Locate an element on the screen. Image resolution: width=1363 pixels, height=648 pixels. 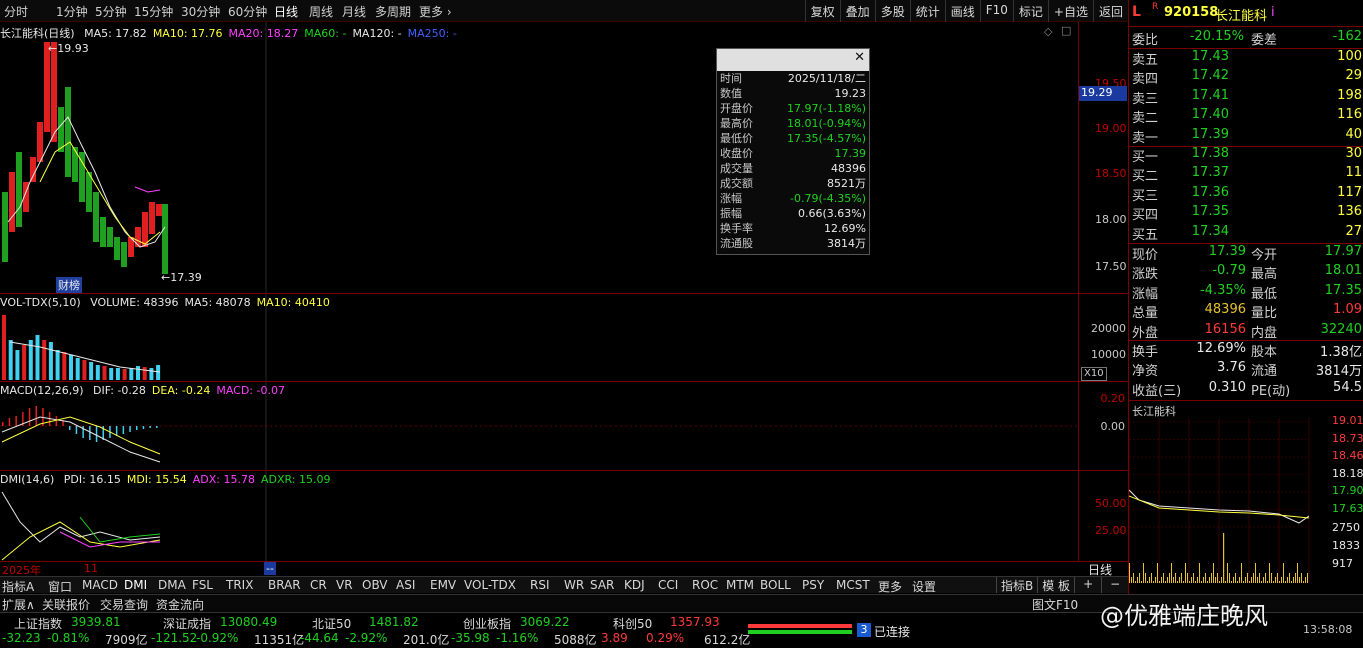
tab-15min: 15分钟 is located at coordinates (153, 11).